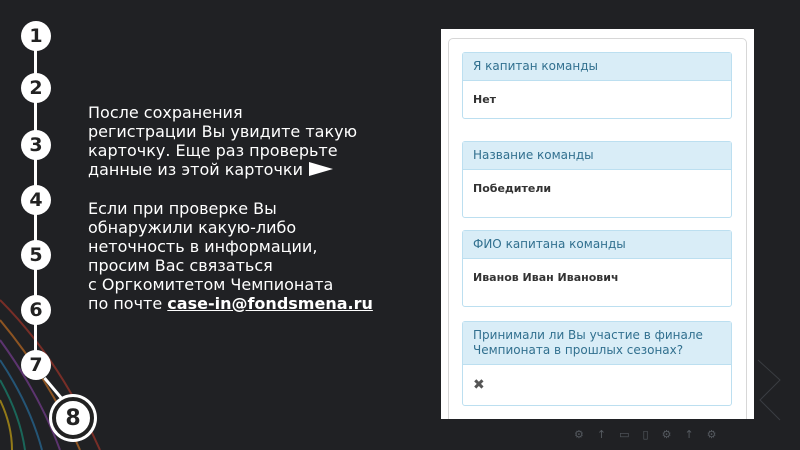  What do you see at coordinates (36, 145) in the screenshot?
I see `step-3: 3` at bounding box center [36, 145].